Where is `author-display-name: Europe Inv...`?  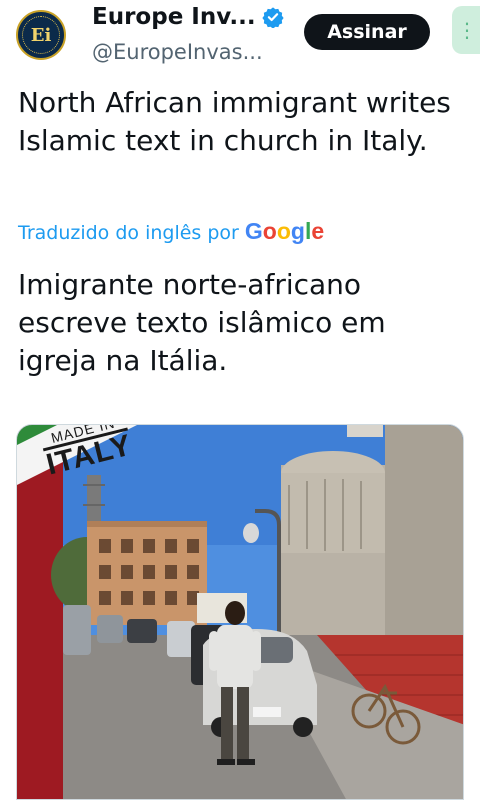
author-display-name: Europe Inv... is located at coordinates (174, 17).